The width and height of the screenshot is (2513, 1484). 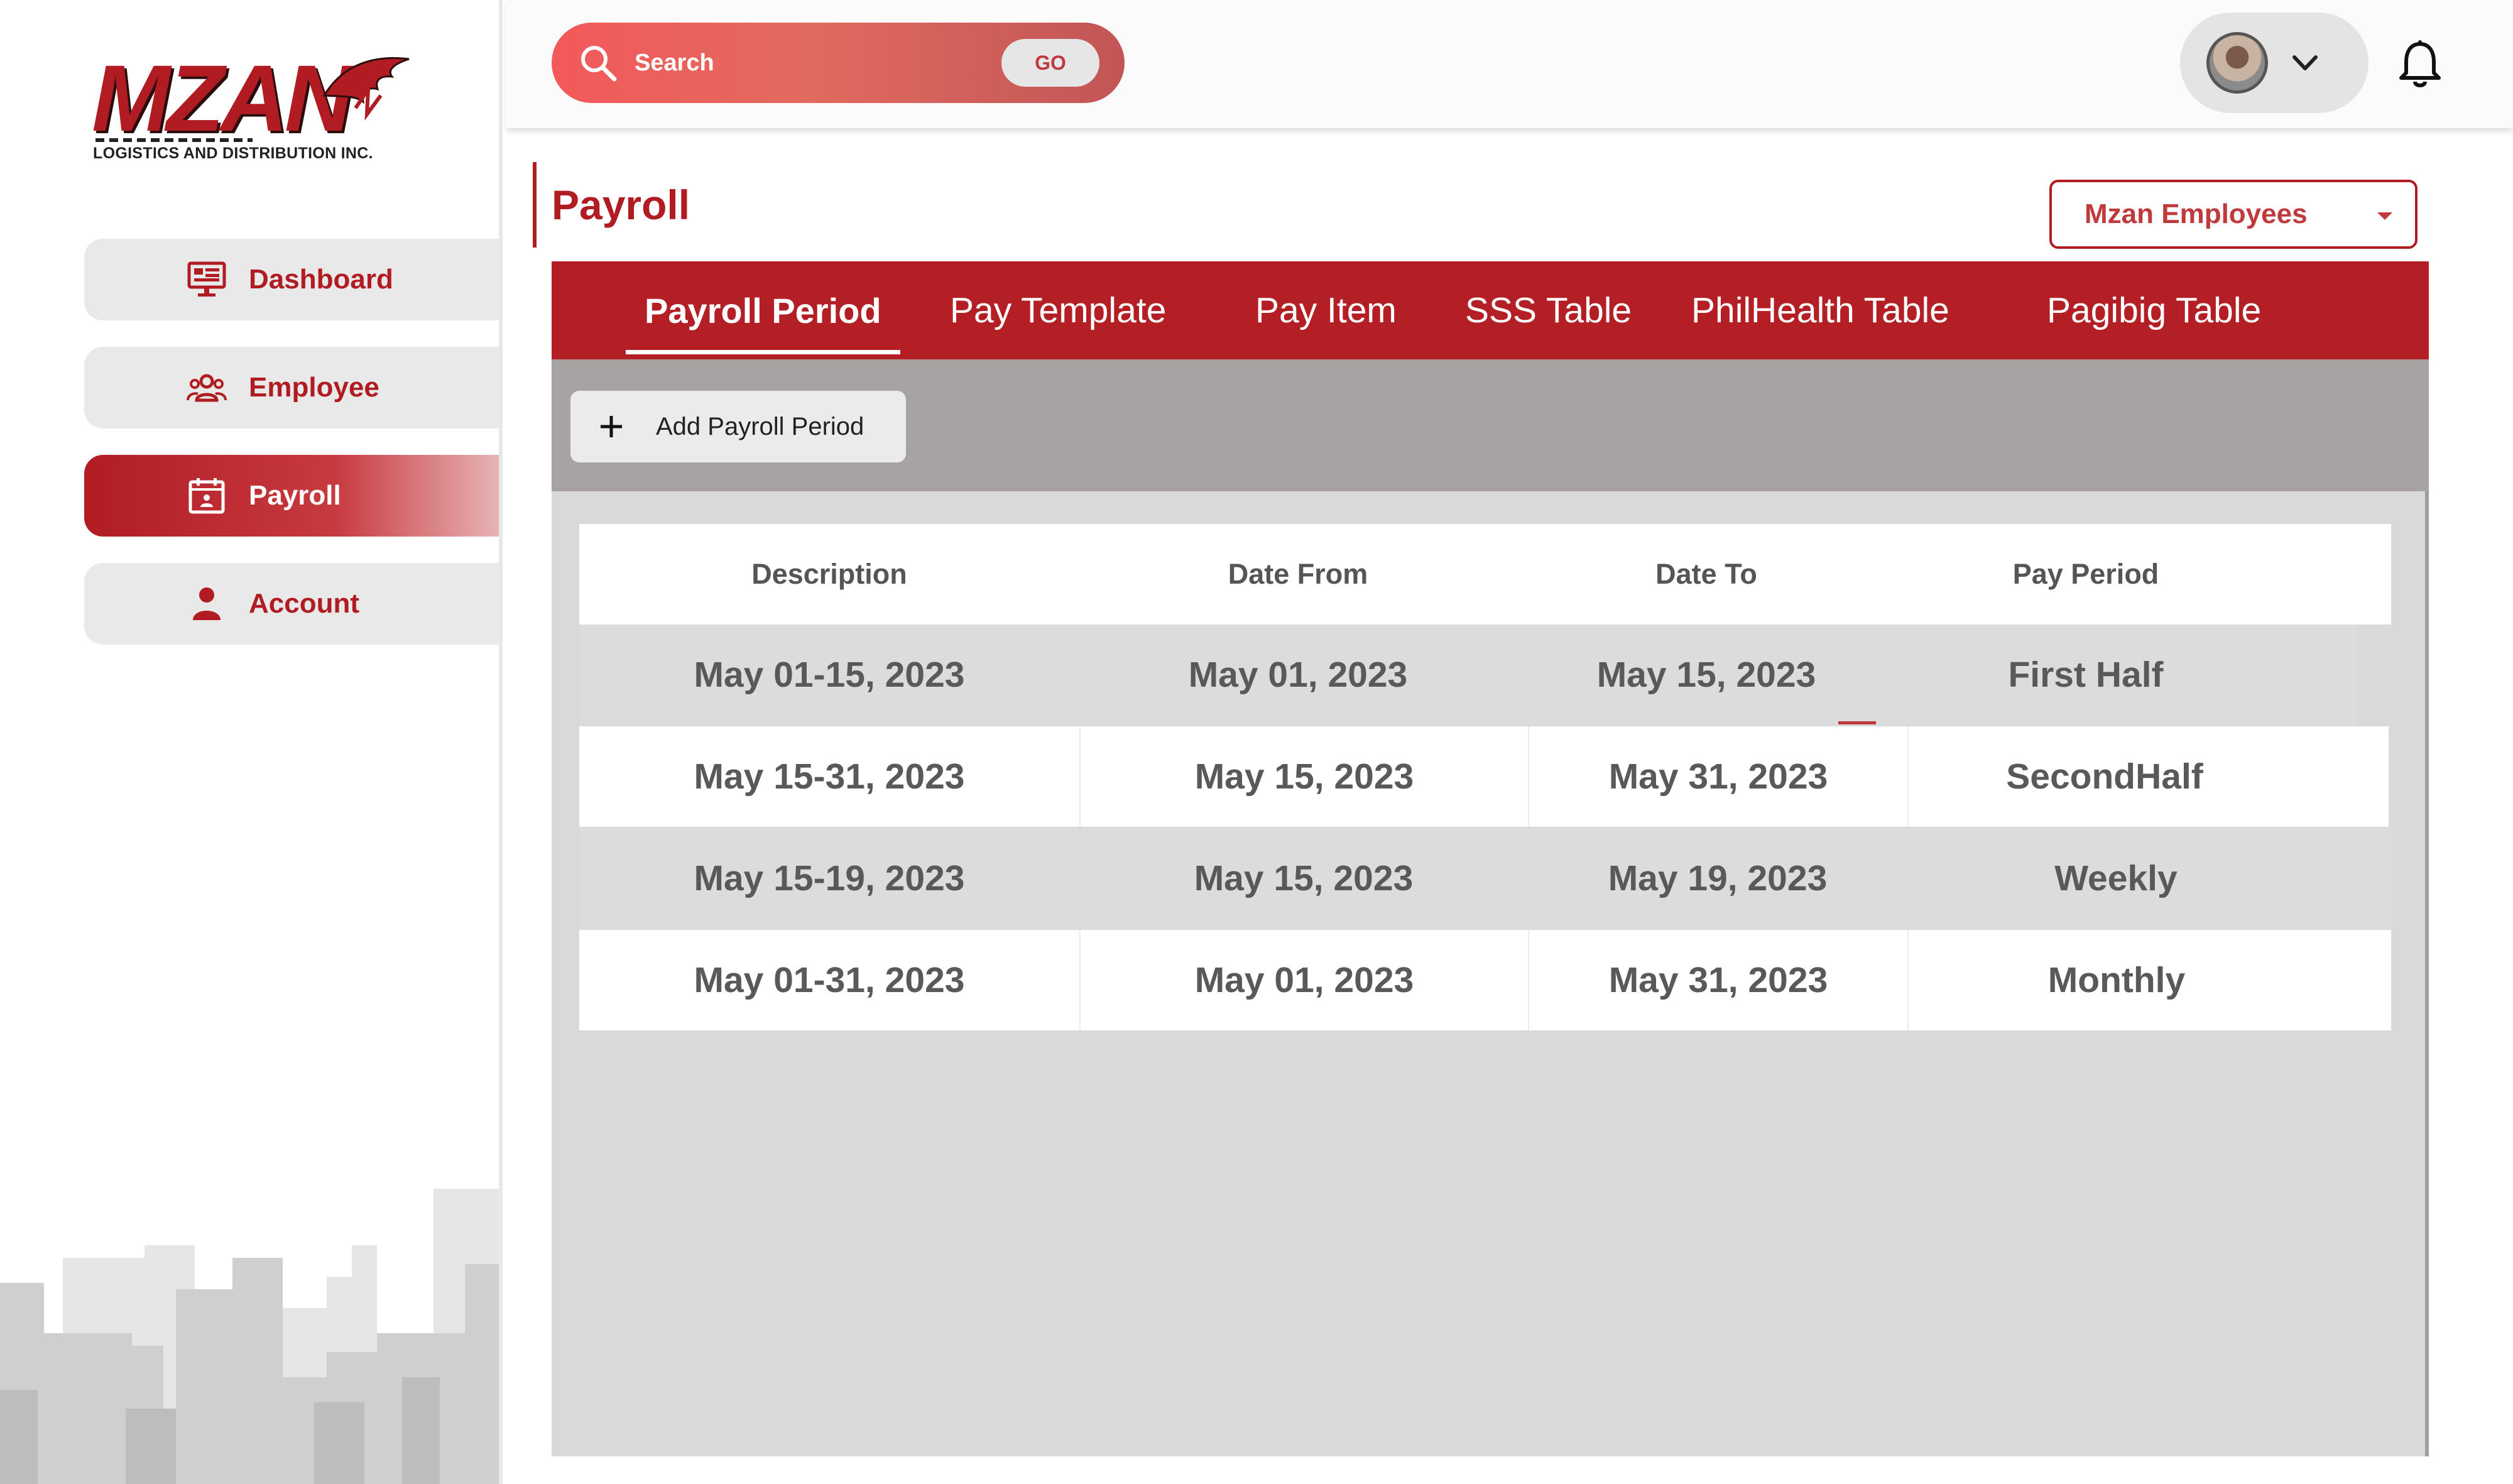 What do you see at coordinates (222, 98) in the screenshot?
I see `logo-wordmark: MZAN` at bounding box center [222, 98].